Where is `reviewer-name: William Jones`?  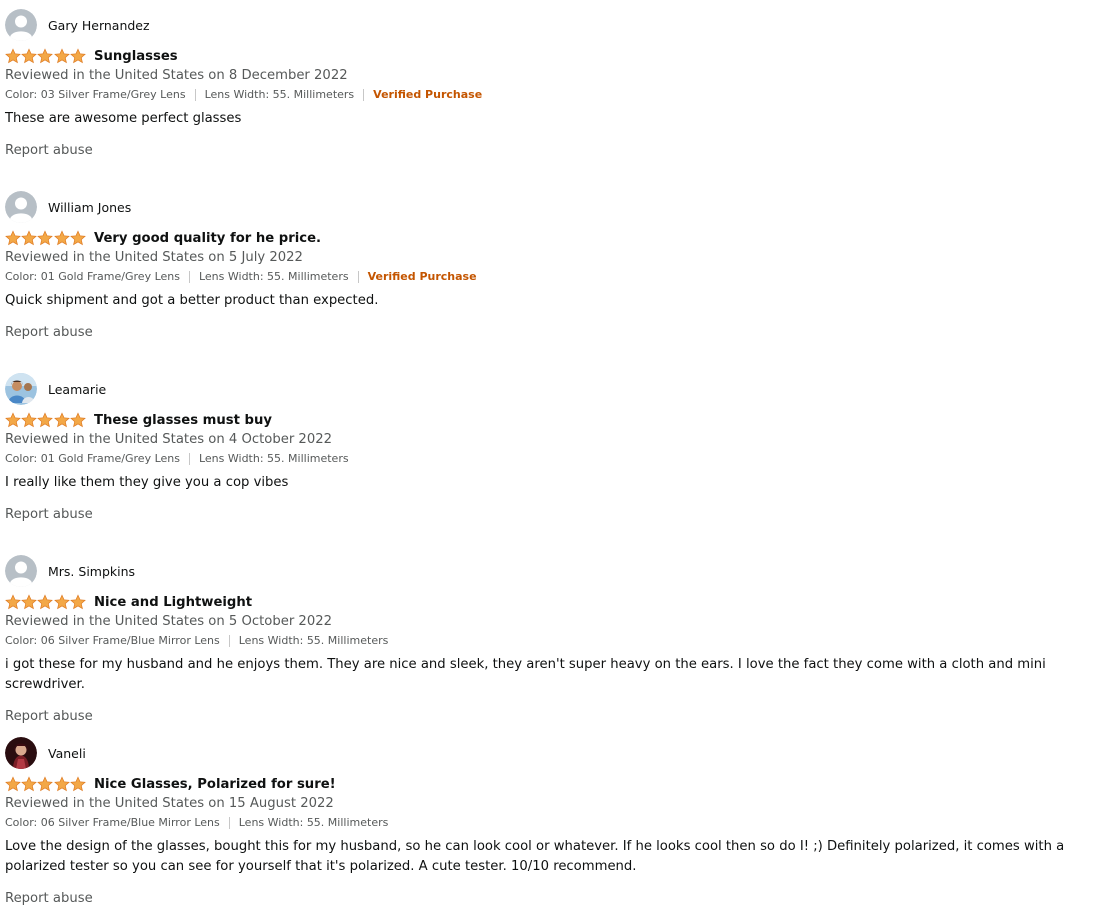 reviewer-name: William Jones is located at coordinates (89, 207).